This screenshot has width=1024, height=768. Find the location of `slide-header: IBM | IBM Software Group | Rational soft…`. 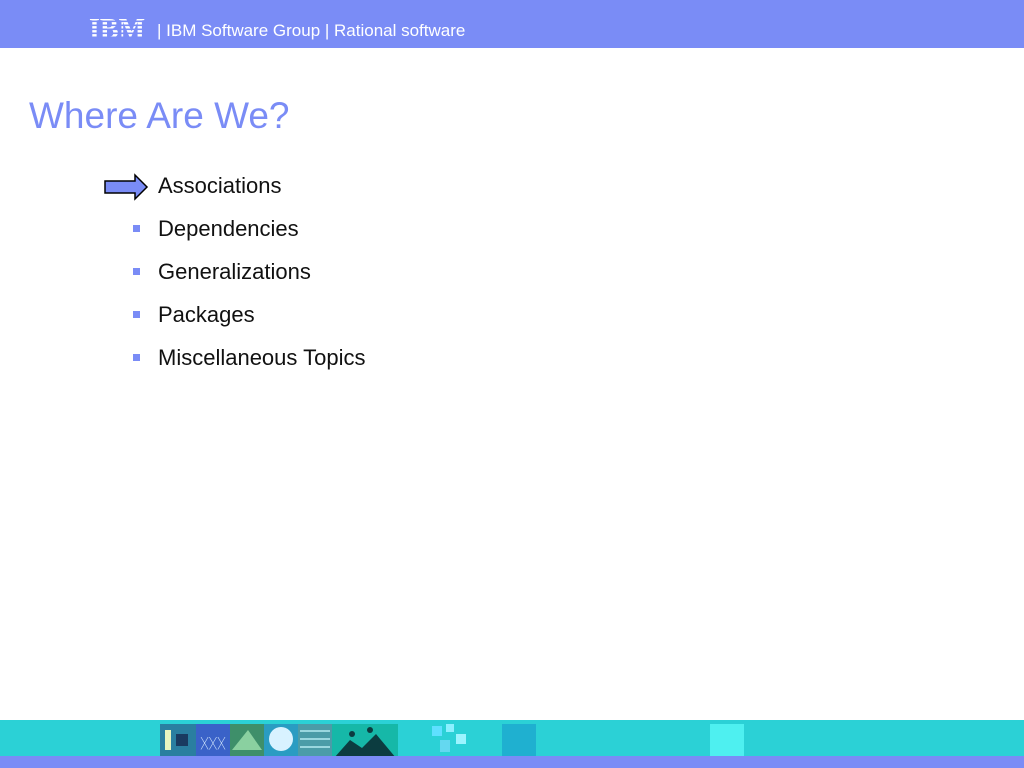

slide-header: IBM | IBM Software Group | Rational soft… is located at coordinates (512, 24).